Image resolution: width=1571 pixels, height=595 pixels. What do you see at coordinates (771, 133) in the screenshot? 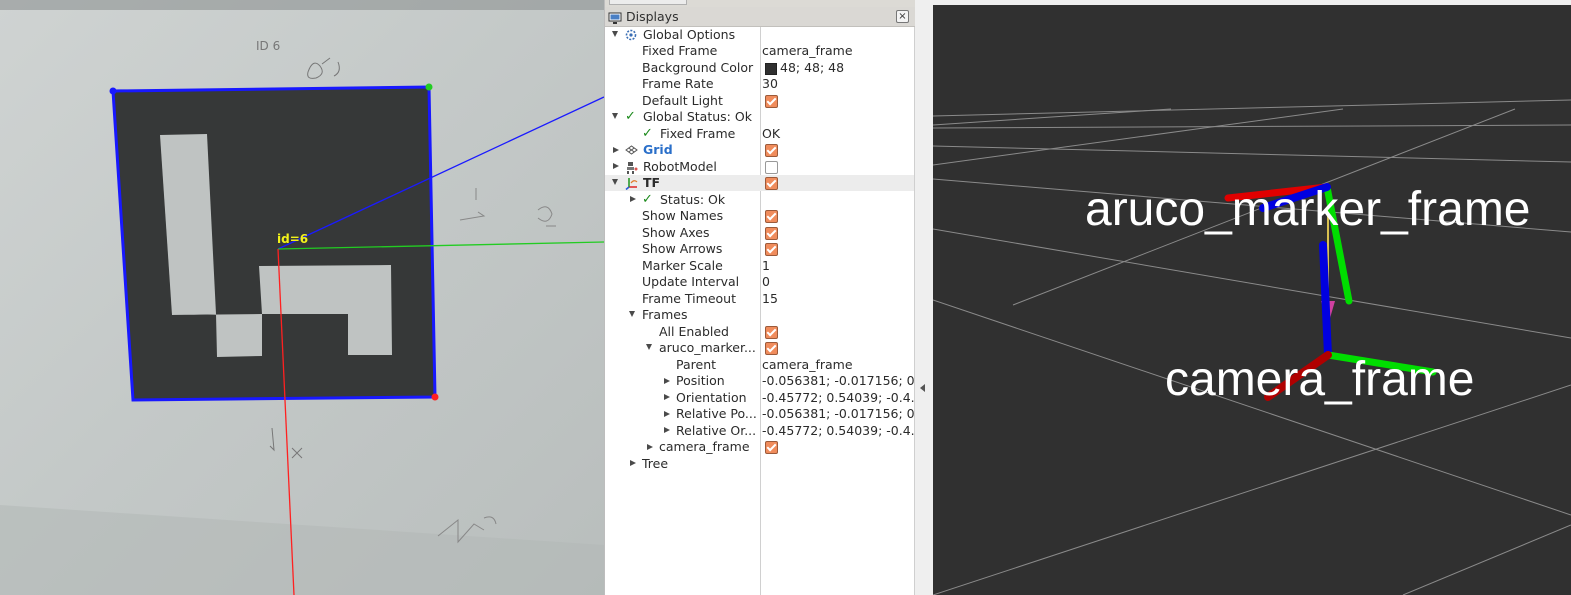
I see `fixed-frame-status-value: OK` at bounding box center [771, 133].